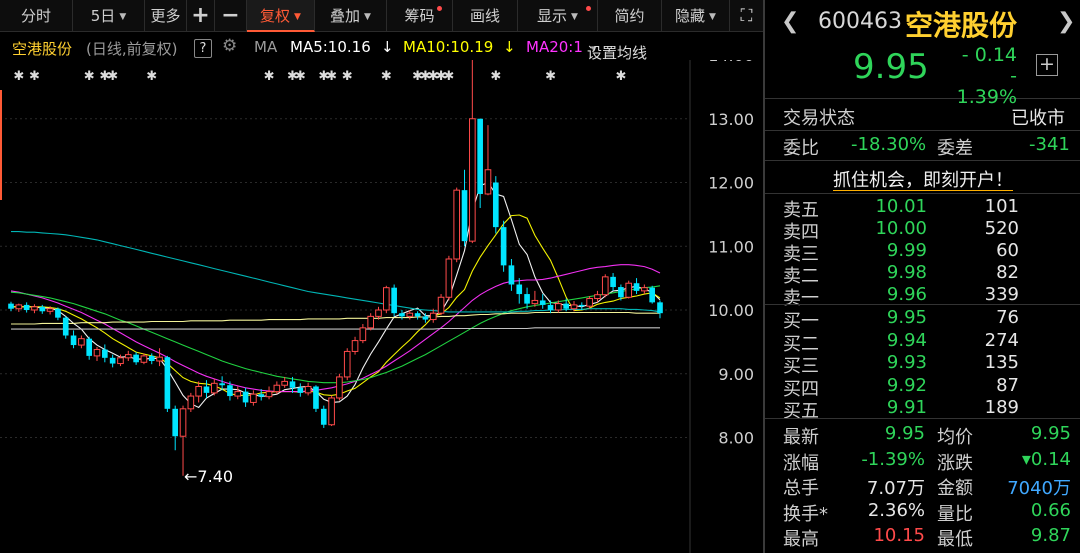  What do you see at coordinates (906, 294) in the screenshot?
I see `ask-price: 9.96` at bounding box center [906, 294].